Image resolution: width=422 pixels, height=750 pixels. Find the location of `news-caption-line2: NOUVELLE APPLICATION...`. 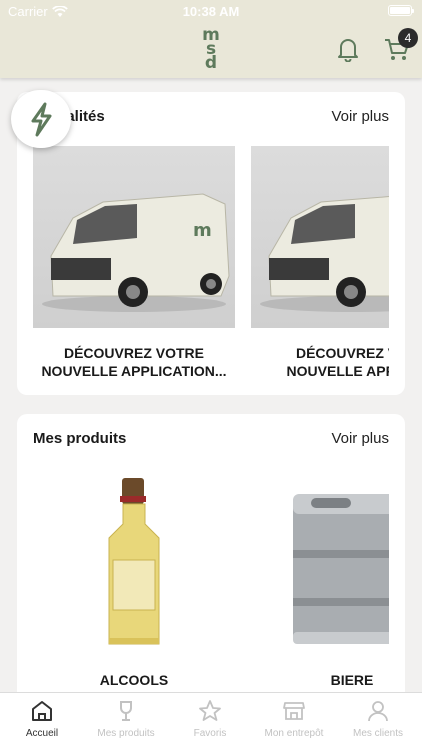

news-caption-line2: NOUVELLE APPLICATION... is located at coordinates (134, 371).